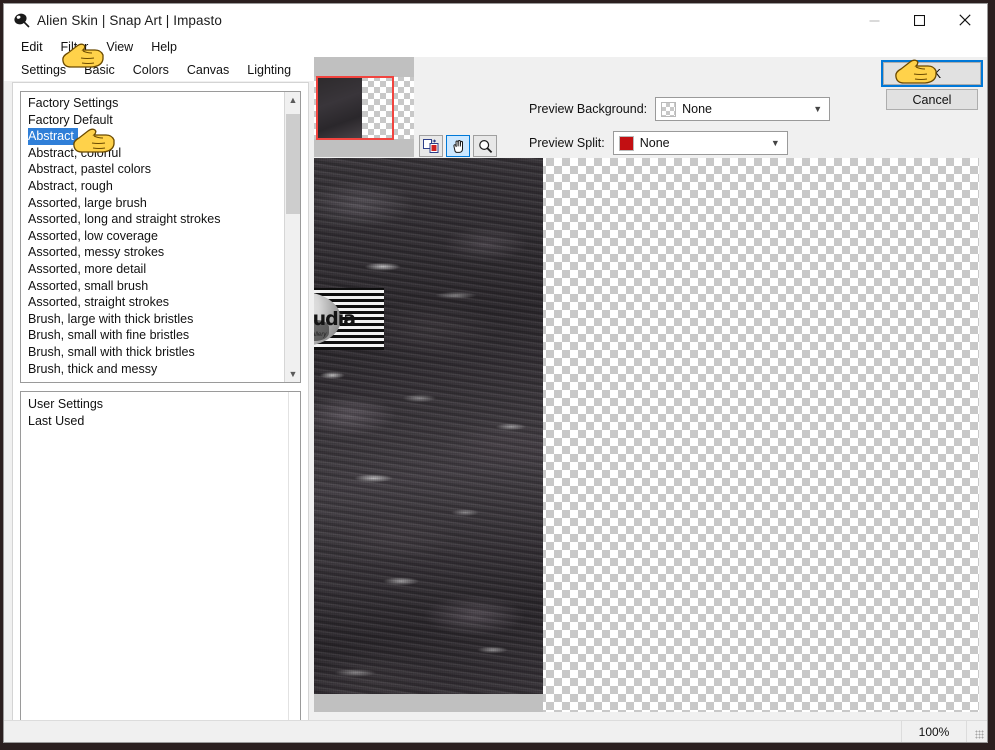 The width and height of the screenshot is (995, 750). Describe the element at coordinates (154, 404) in the screenshot. I see `list-item: User Settings` at that location.